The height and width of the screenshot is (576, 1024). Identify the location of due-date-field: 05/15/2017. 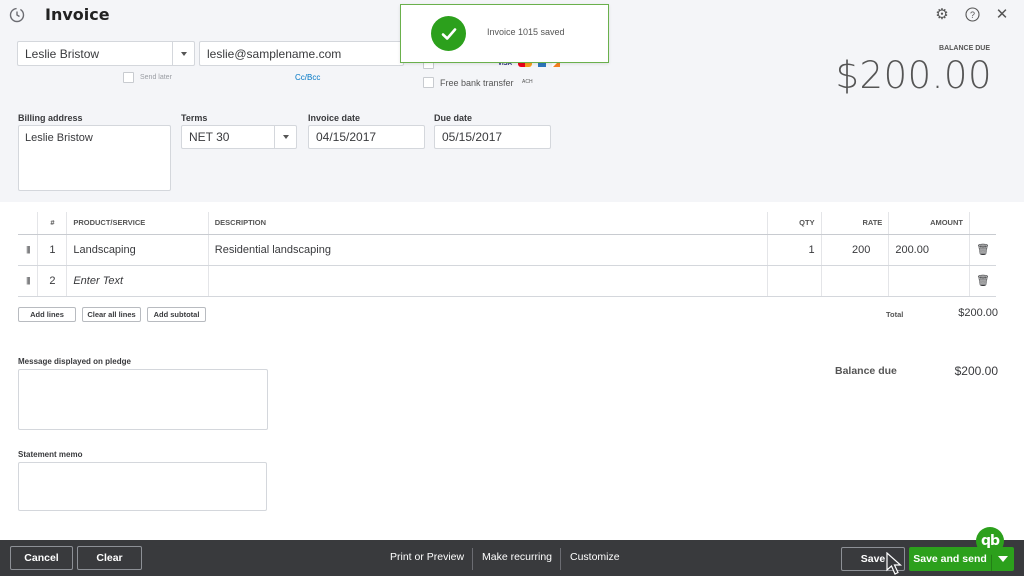
(492, 137).